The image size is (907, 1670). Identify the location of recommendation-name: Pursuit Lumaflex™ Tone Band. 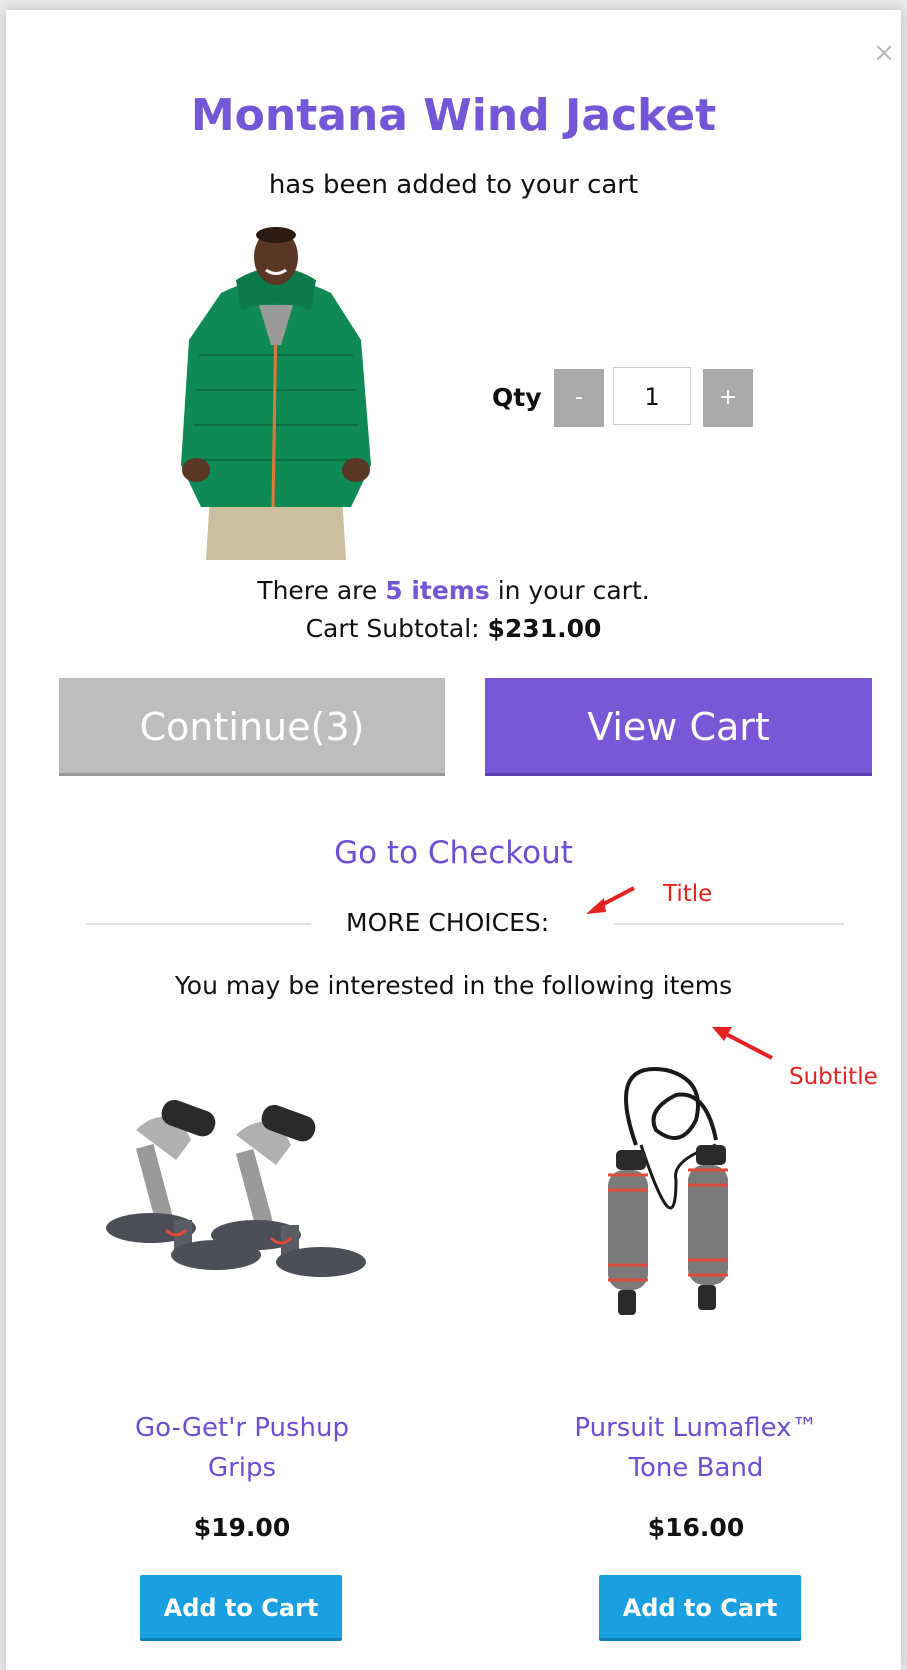
(696, 1448).